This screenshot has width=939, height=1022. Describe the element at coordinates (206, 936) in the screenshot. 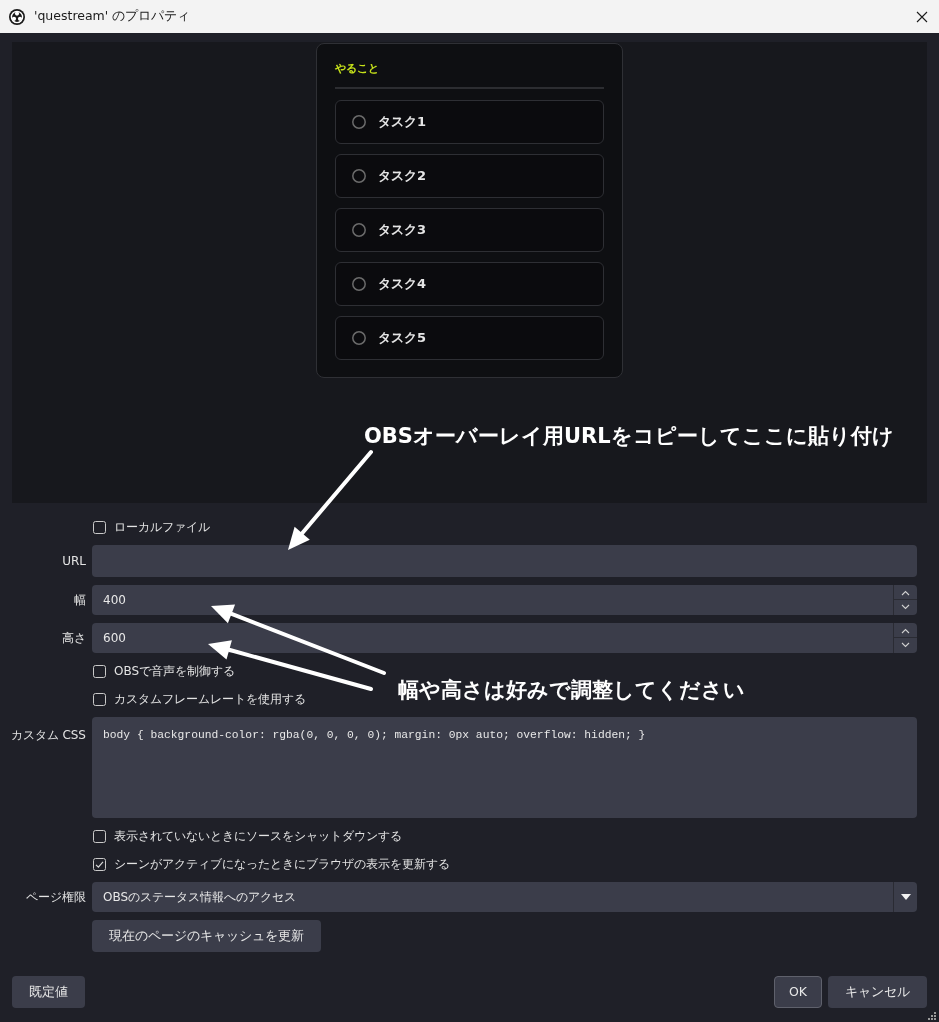

I see `refresh-cache-button: 現在のページのキャッシュを更新` at that location.